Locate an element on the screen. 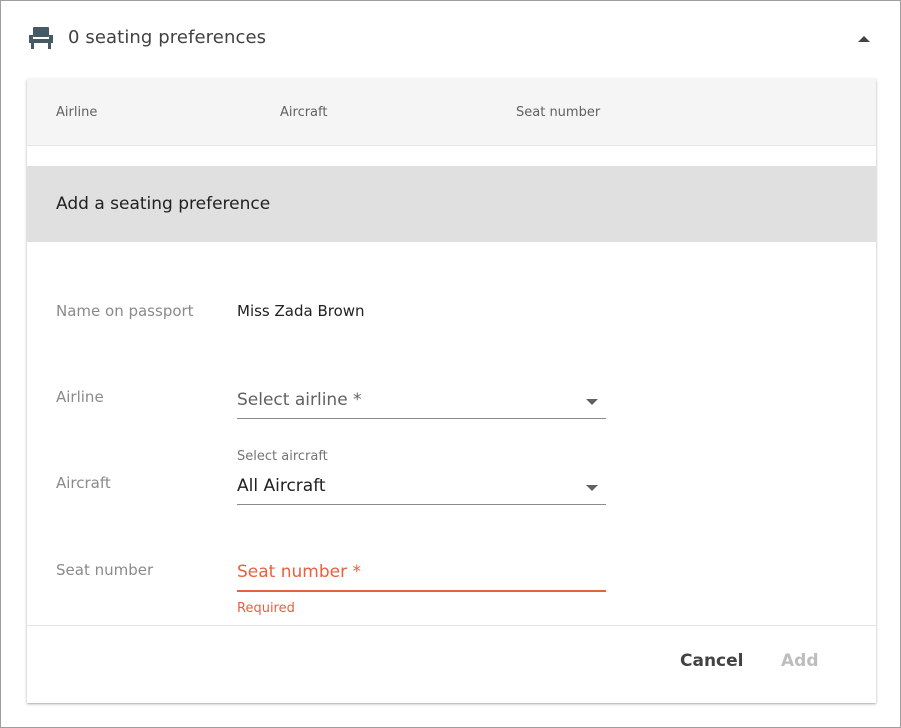 Image resolution: width=901 pixels, height=728 pixels. seat-number-input: Seat number * is located at coordinates (421, 575).